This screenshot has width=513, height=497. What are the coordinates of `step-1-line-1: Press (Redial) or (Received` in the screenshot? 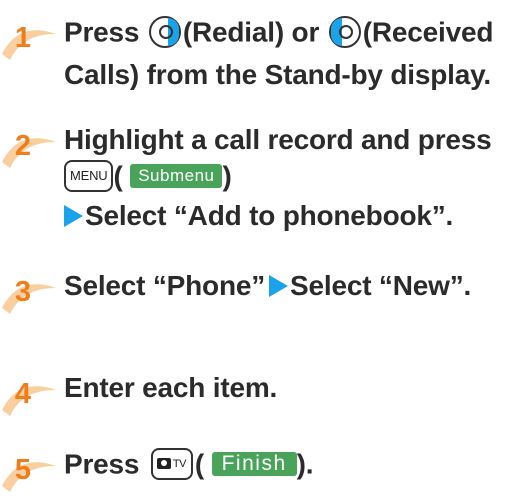 It's located at (278, 34).